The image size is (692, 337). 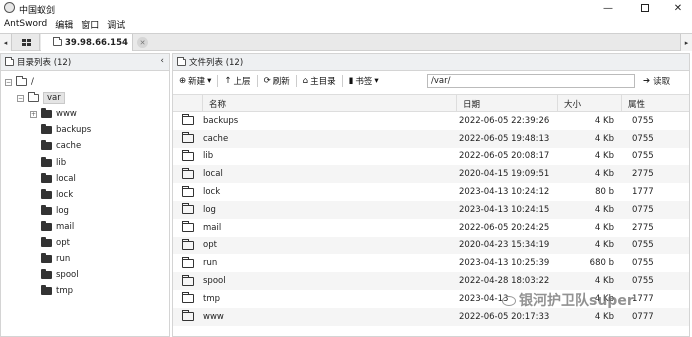 What do you see at coordinates (330, 103) in the screenshot?
I see `column-header-name: 名称` at bounding box center [330, 103].